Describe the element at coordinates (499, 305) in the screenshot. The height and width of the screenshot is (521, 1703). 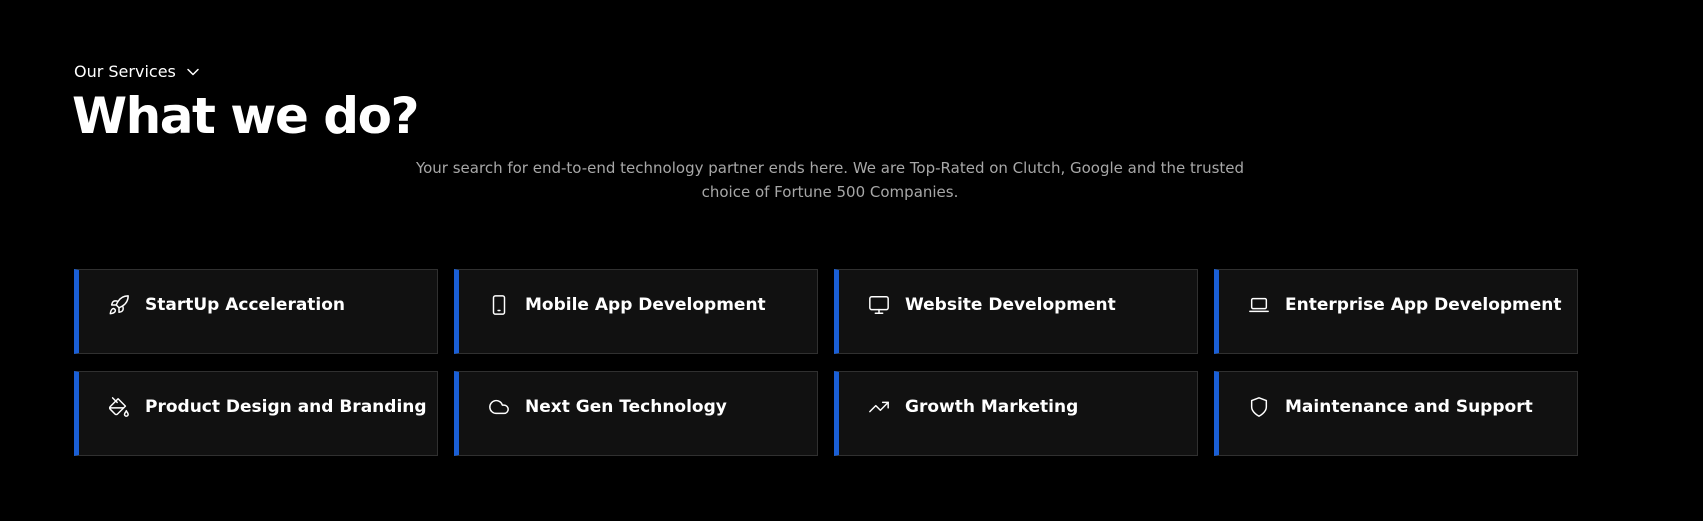
I see `smartphone-icon` at that location.